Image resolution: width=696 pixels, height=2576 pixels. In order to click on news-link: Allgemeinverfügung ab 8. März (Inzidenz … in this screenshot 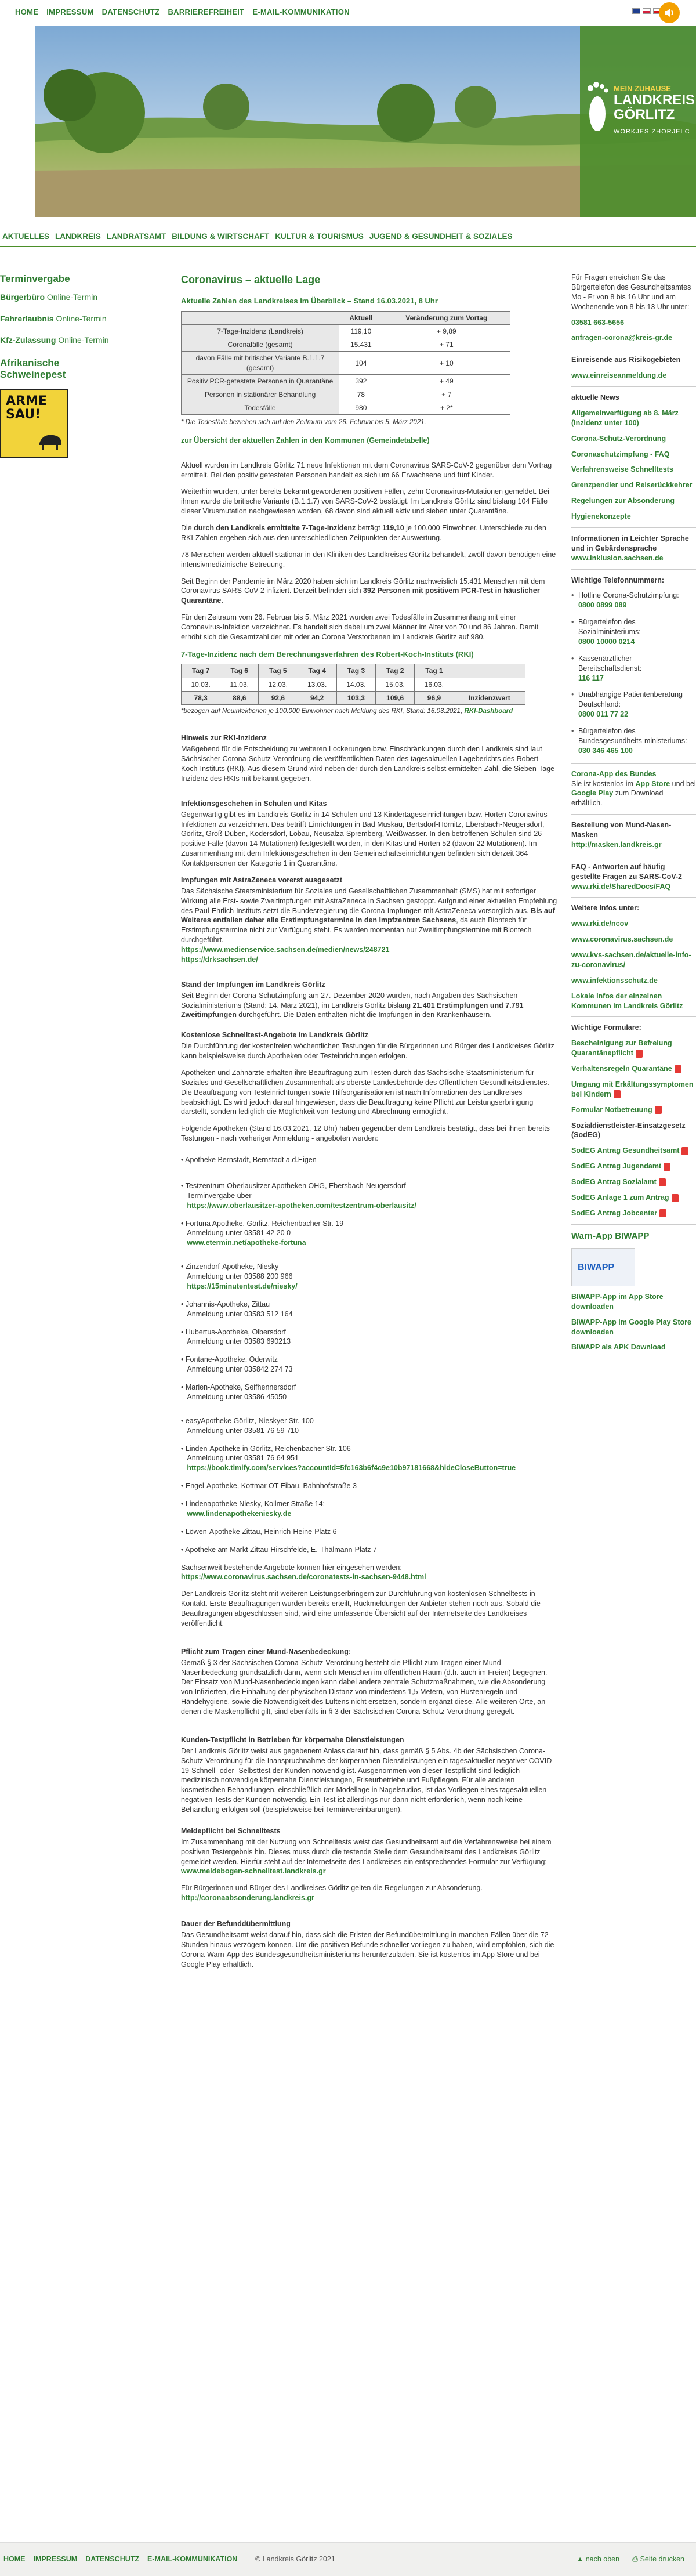, I will do `click(625, 418)`.